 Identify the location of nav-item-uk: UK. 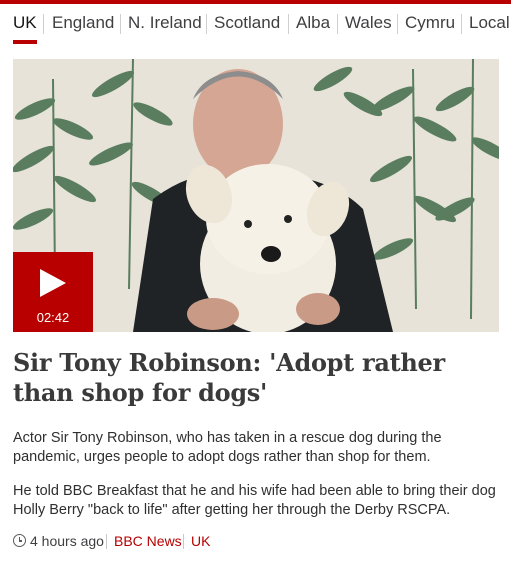
(25, 24).